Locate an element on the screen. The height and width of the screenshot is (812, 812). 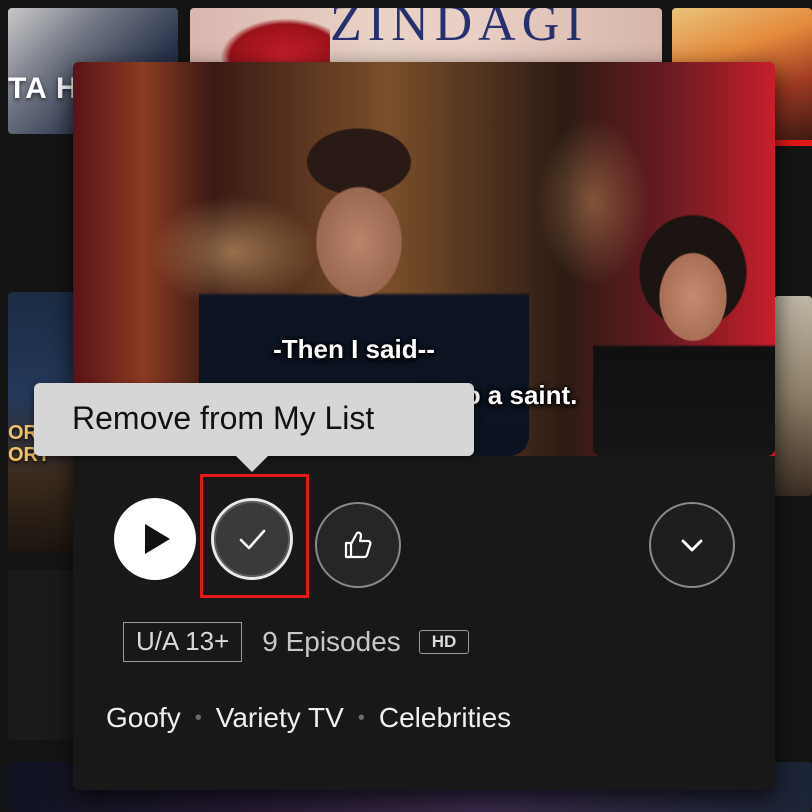
card-progress-bar is located at coordinates (793, 143).